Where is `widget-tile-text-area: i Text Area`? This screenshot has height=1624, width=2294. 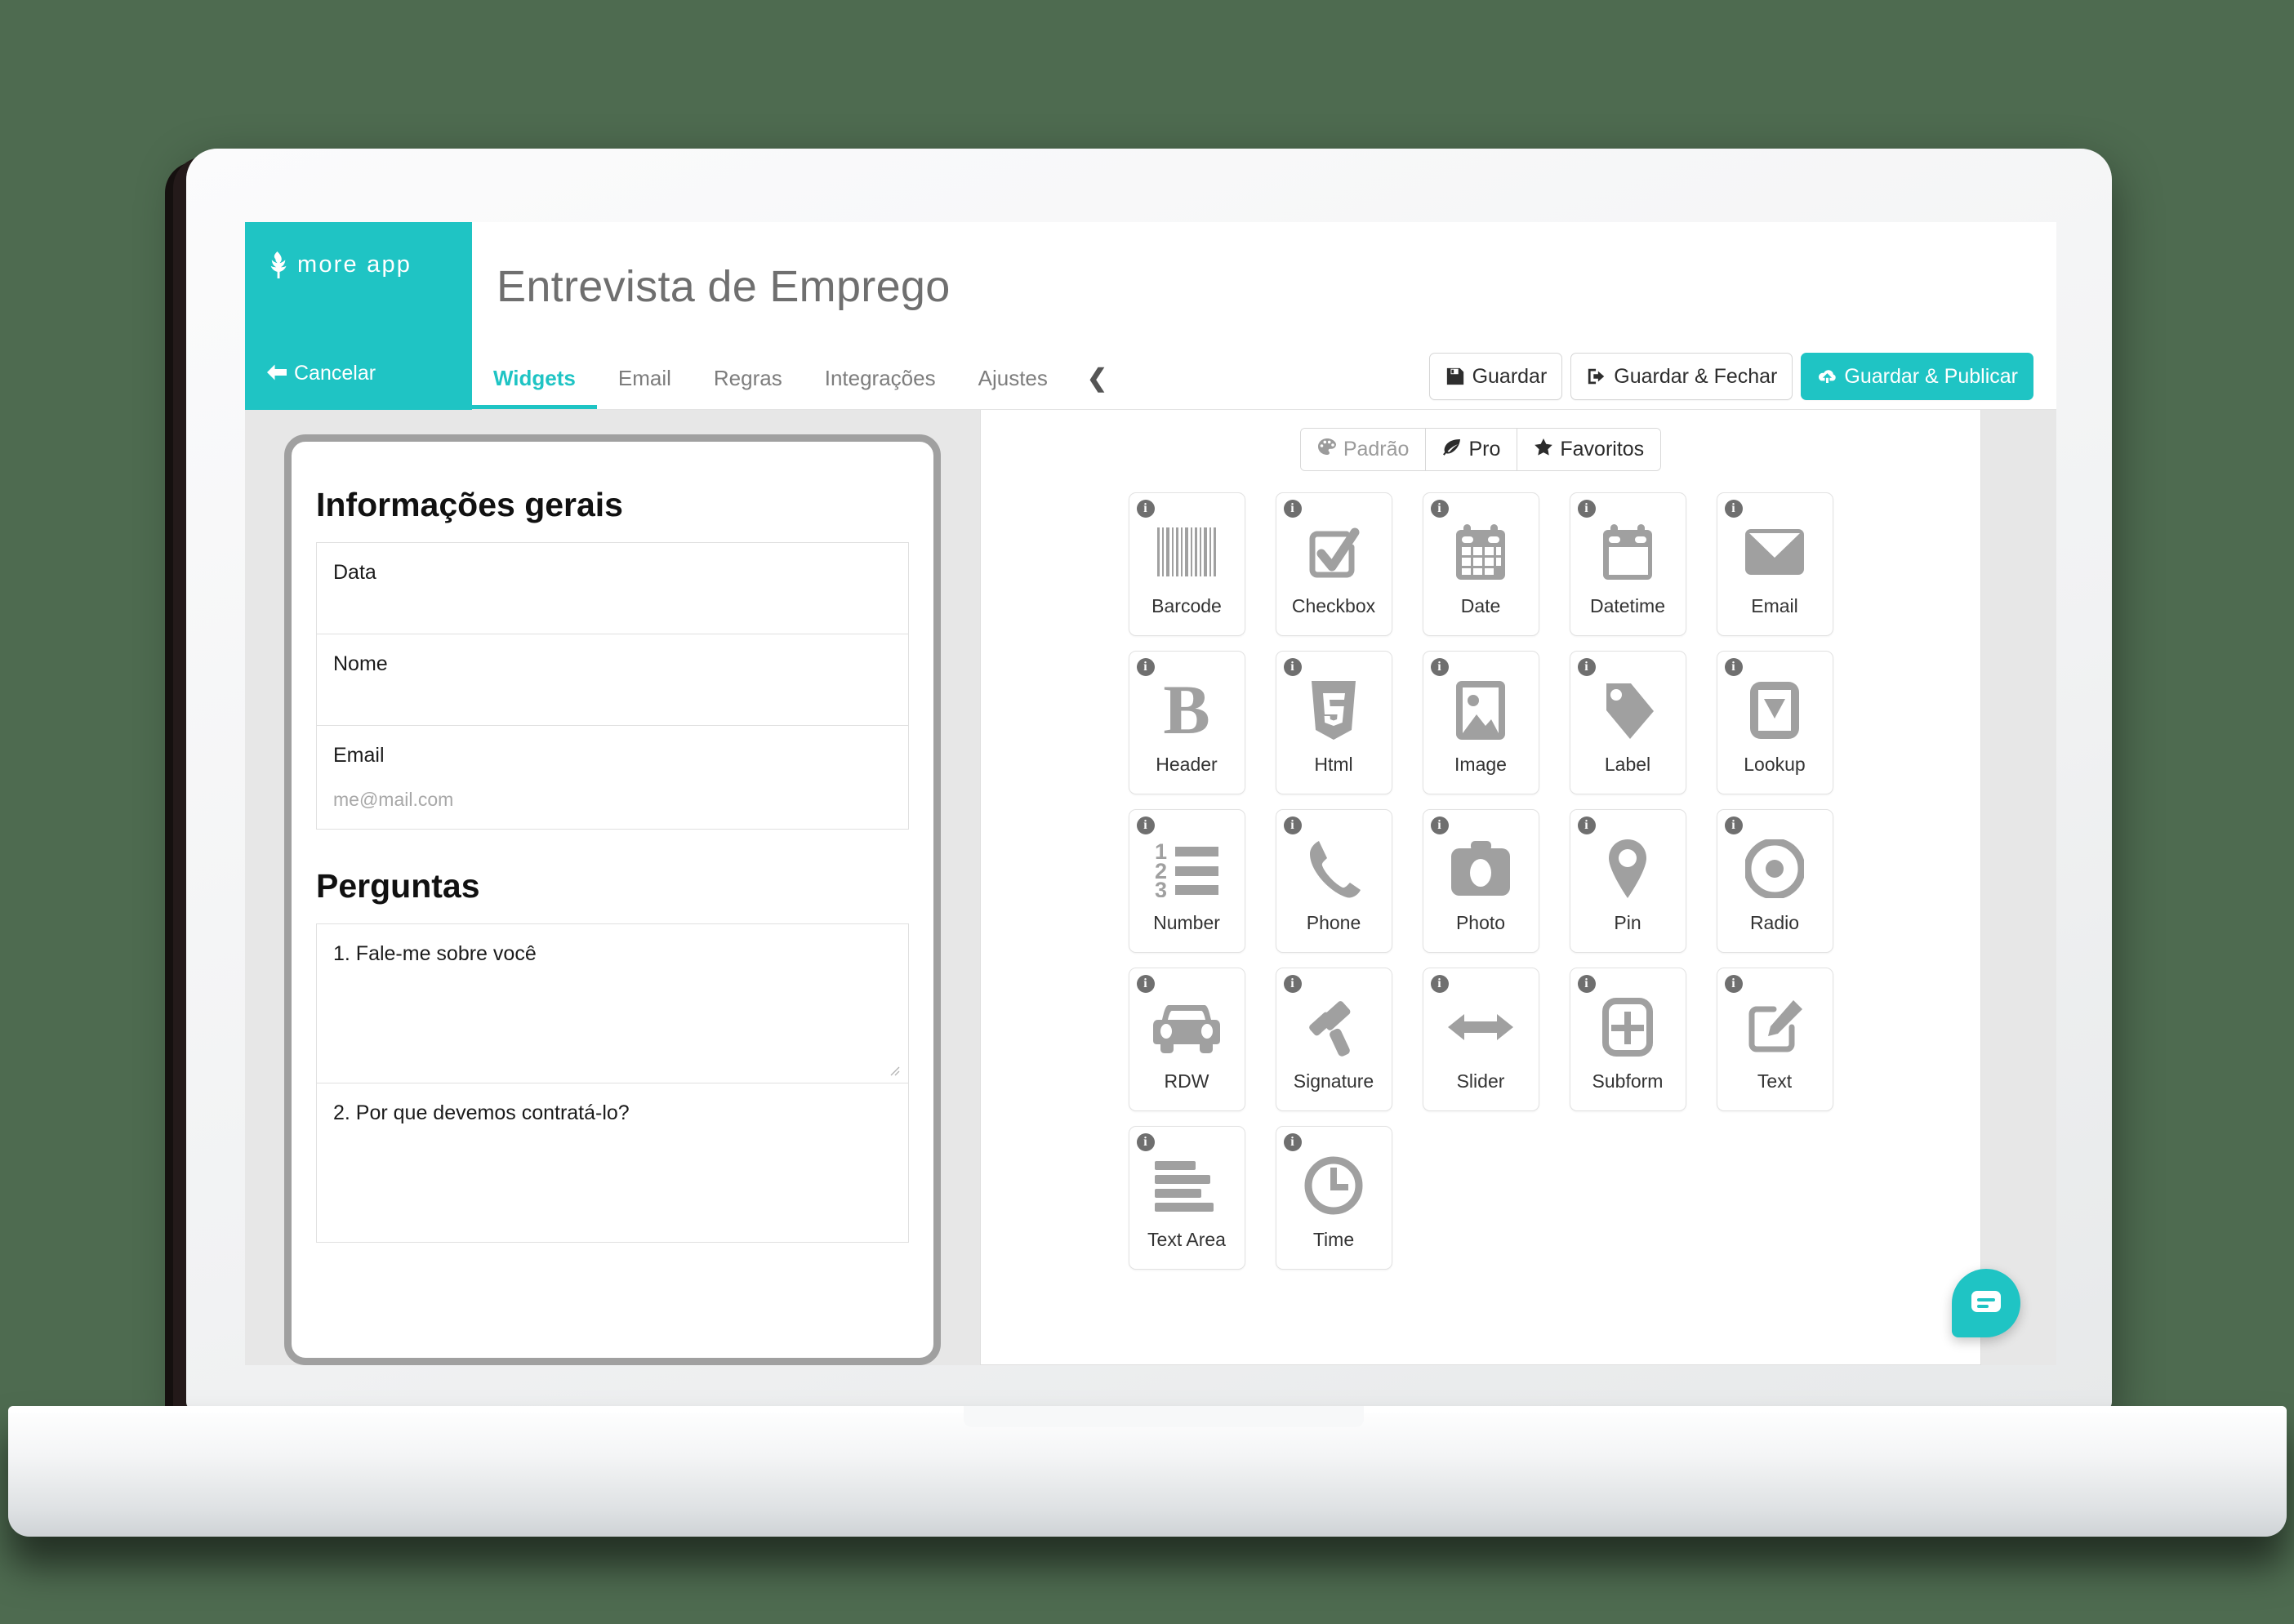
widget-tile-text-area: i Text Area is located at coordinates (1186, 1198).